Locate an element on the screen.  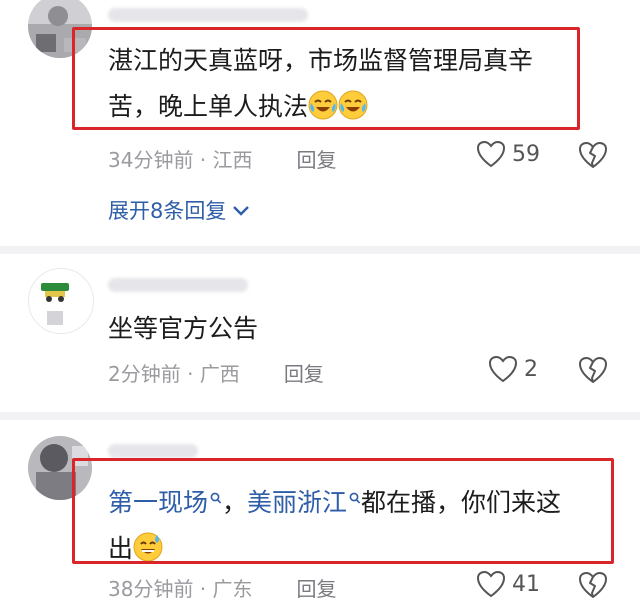
like-button: 41 is located at coordinates (508, 584).